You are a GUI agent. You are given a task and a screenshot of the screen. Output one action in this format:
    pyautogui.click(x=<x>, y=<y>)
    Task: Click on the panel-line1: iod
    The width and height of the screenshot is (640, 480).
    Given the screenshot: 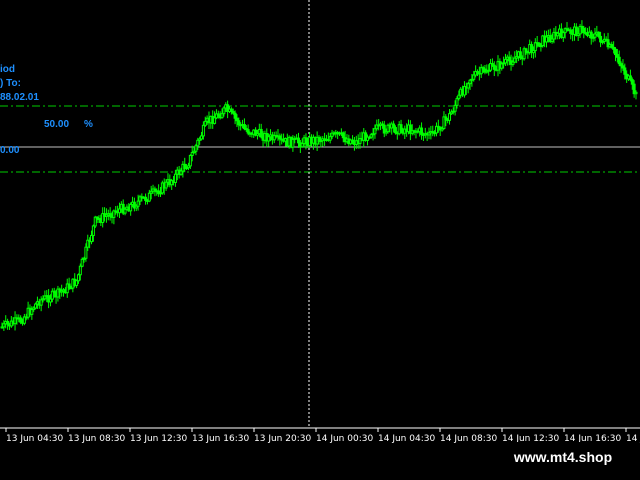 What is the action you would take?
    pyautogui.click(x=7, y=69)
    